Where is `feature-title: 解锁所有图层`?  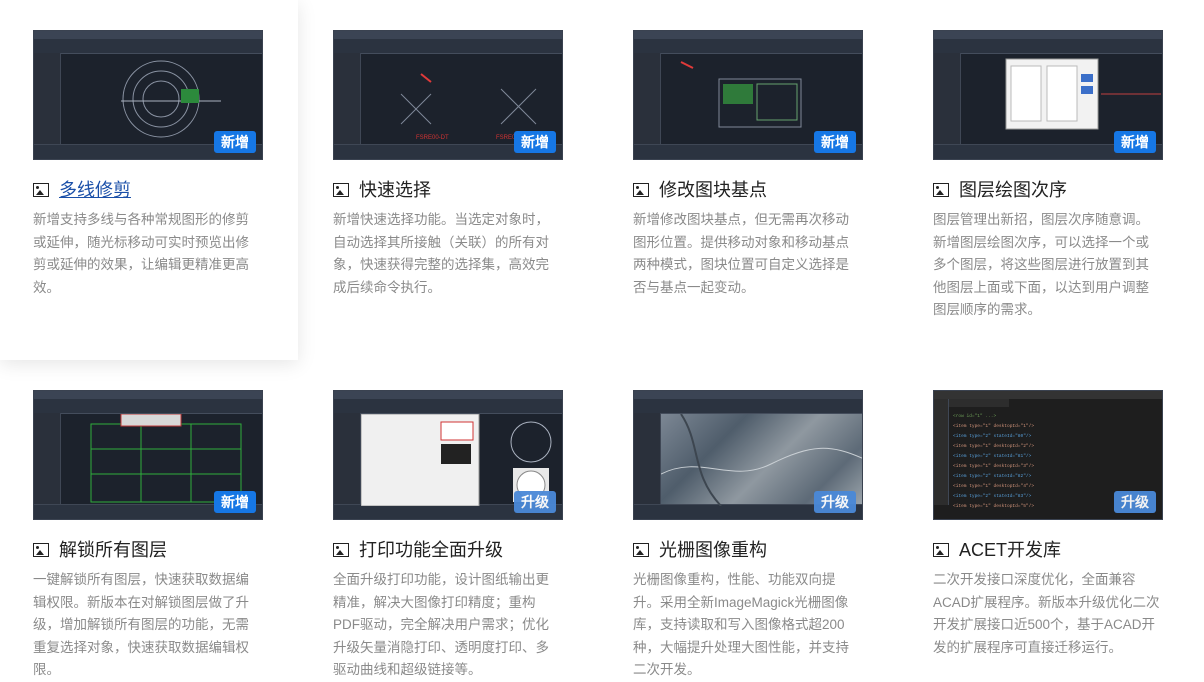 feature-title: 解锁所有图层 is located at coordinates (100, 550).